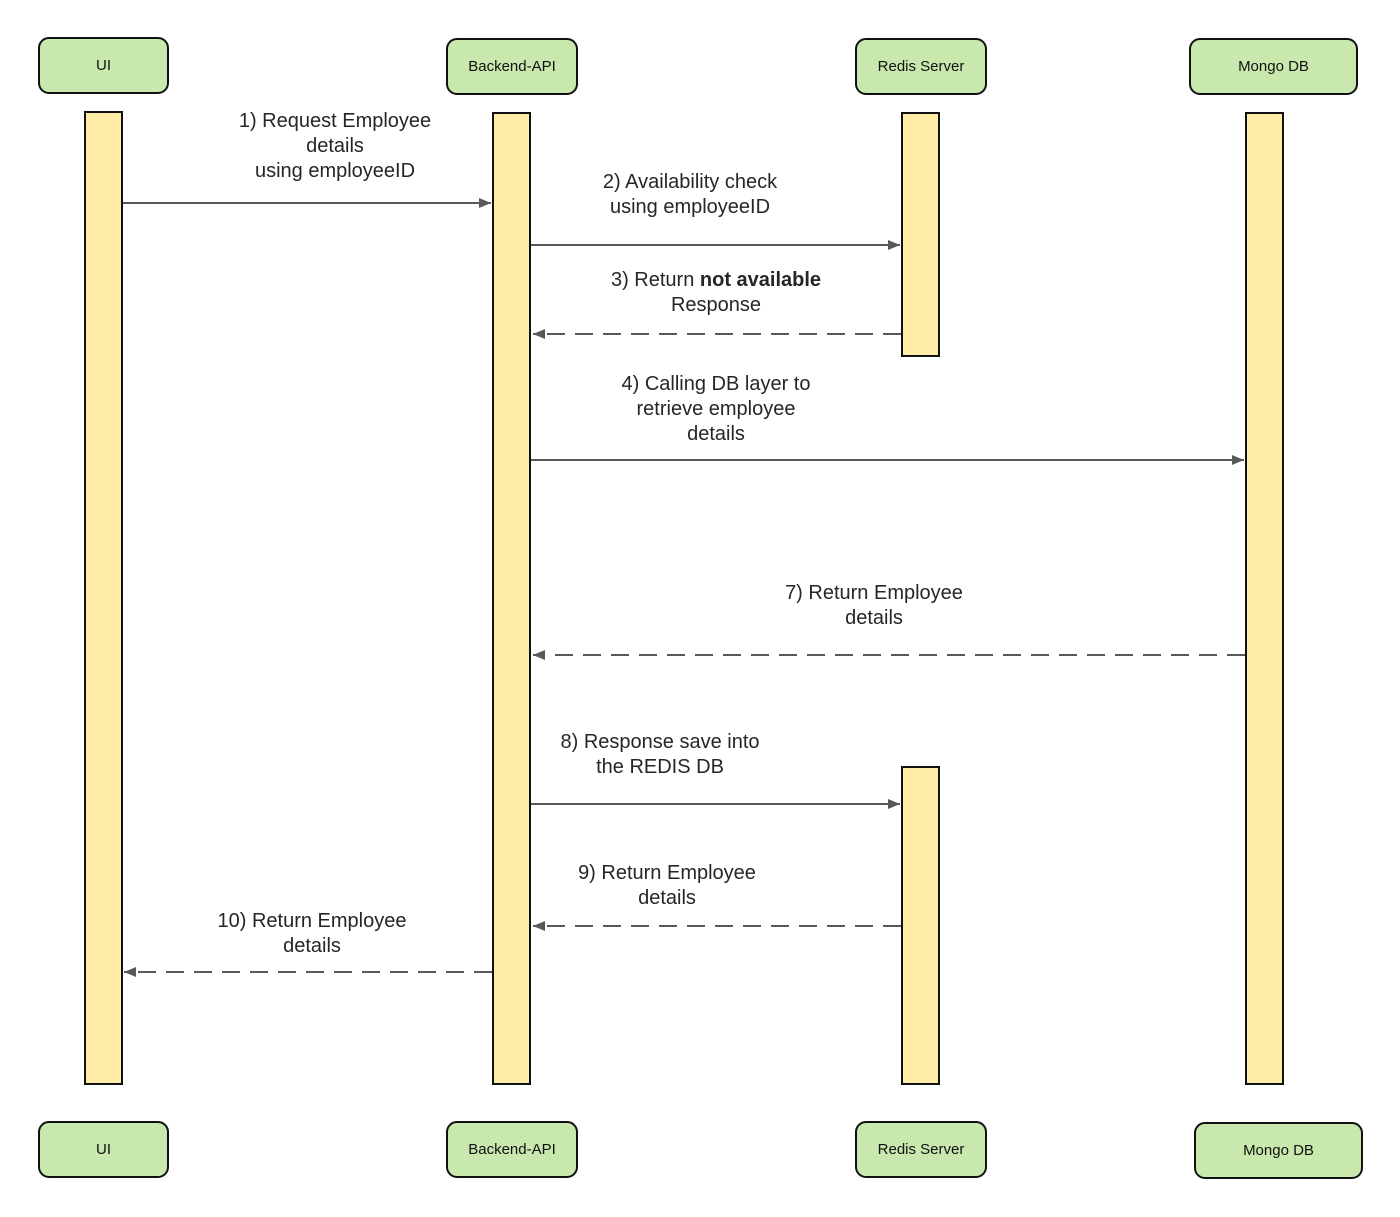 Image resolution: width=1400 pixels, height=1217 pixels. What do you see at coordinates (760, 280) in the screenshot?
I see `label-bold-text: not available` at bounding box center [760, 280].